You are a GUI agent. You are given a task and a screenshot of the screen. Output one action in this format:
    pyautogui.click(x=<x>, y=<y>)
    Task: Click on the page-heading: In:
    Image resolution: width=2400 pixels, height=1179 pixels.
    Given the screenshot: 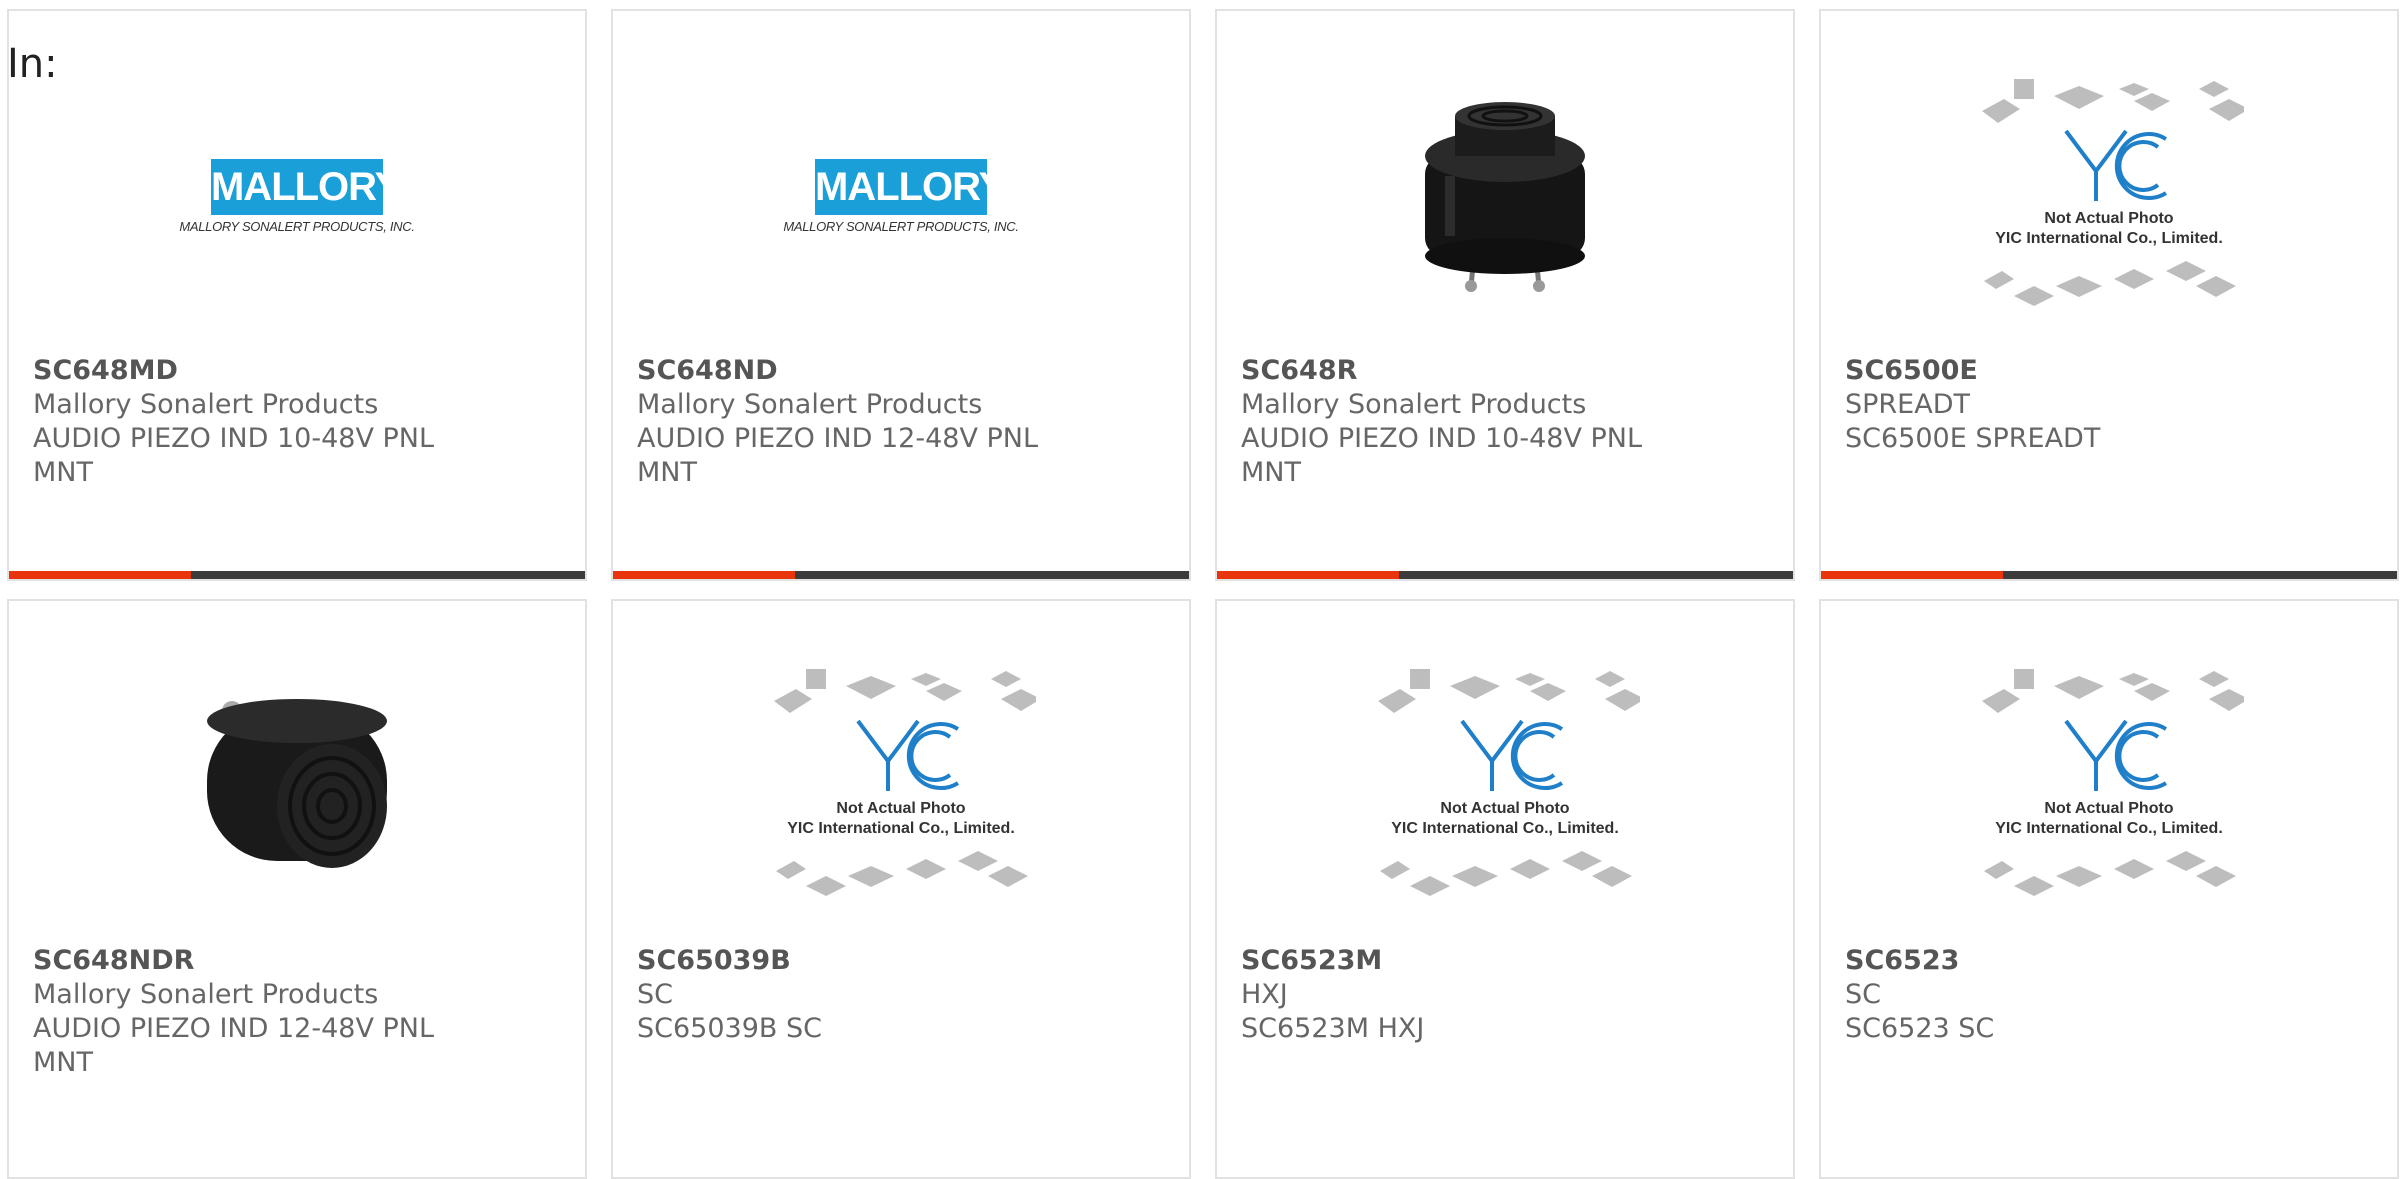 What is the action you would take?
    pyautogui.click(x=32, y=64)
    